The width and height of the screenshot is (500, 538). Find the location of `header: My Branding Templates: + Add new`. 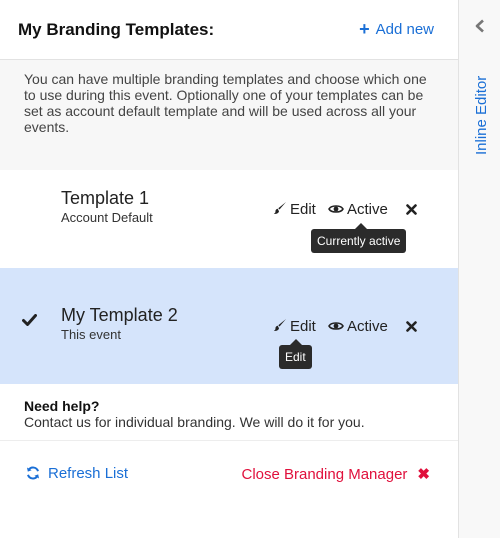

header: My Branding Templates: + Add new is located at coordinates (229, 30).